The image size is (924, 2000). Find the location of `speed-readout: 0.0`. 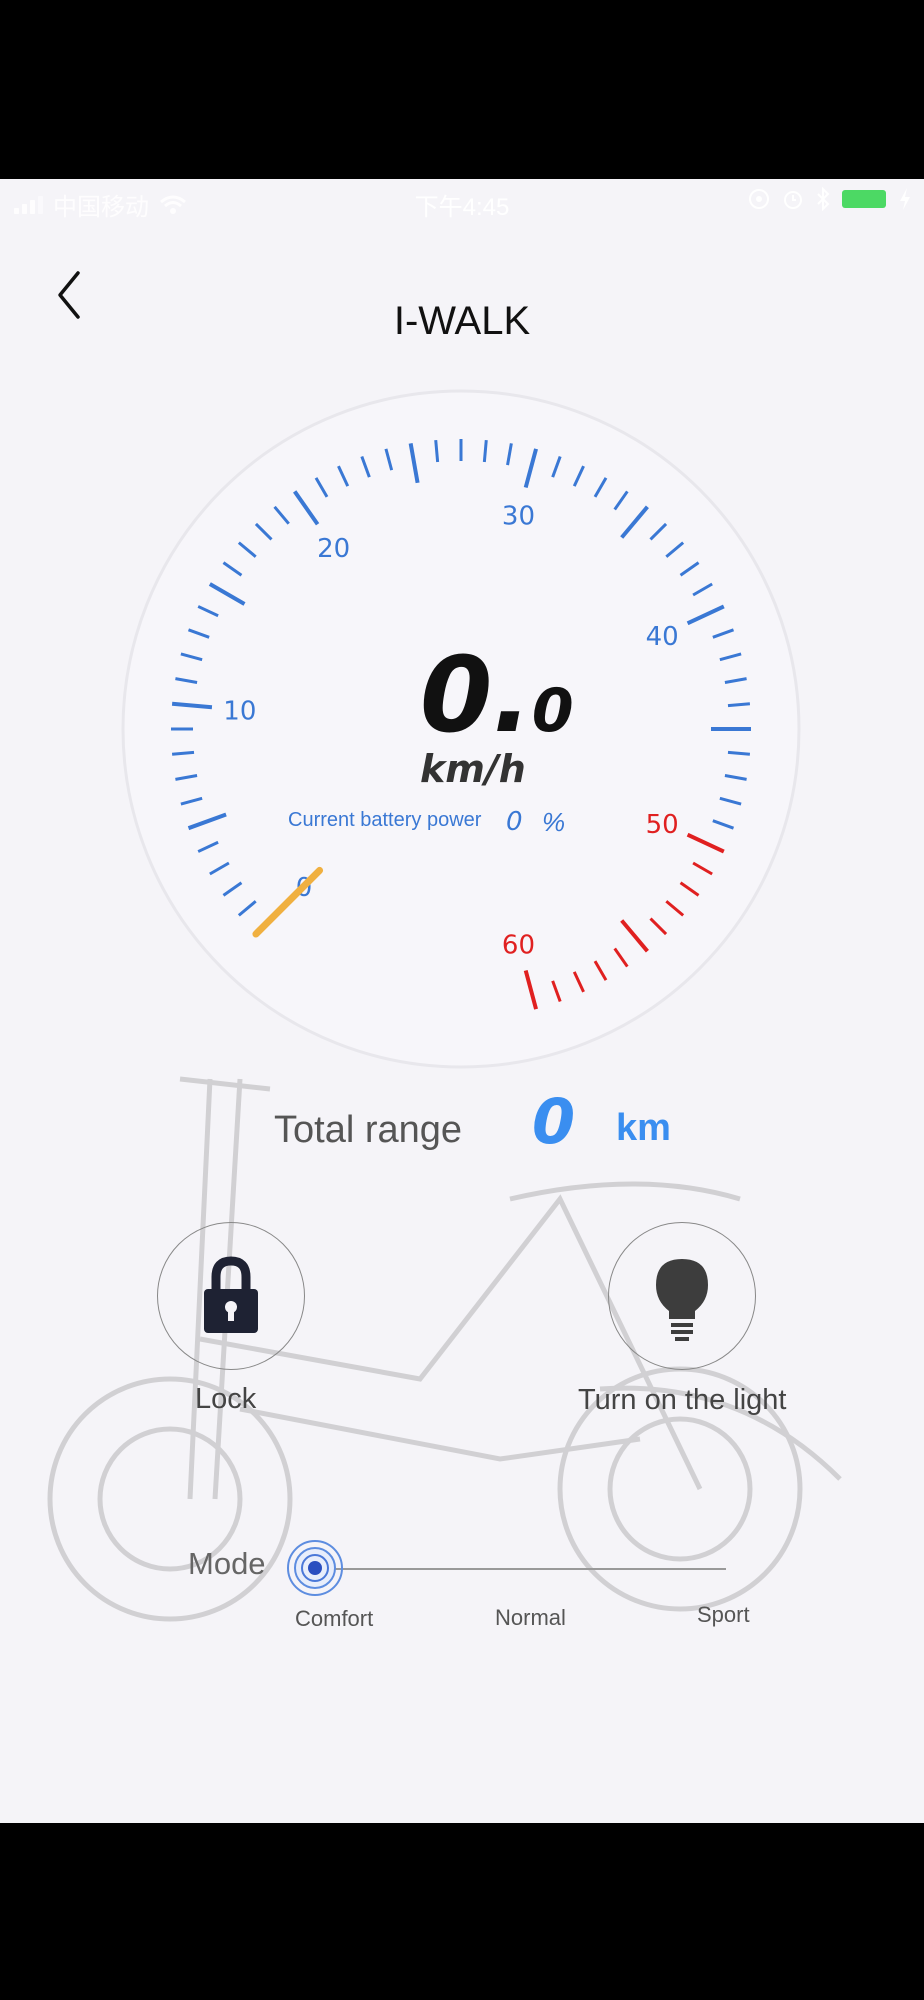

speed-readout: 0.0 is located at coordinates (497, 695).